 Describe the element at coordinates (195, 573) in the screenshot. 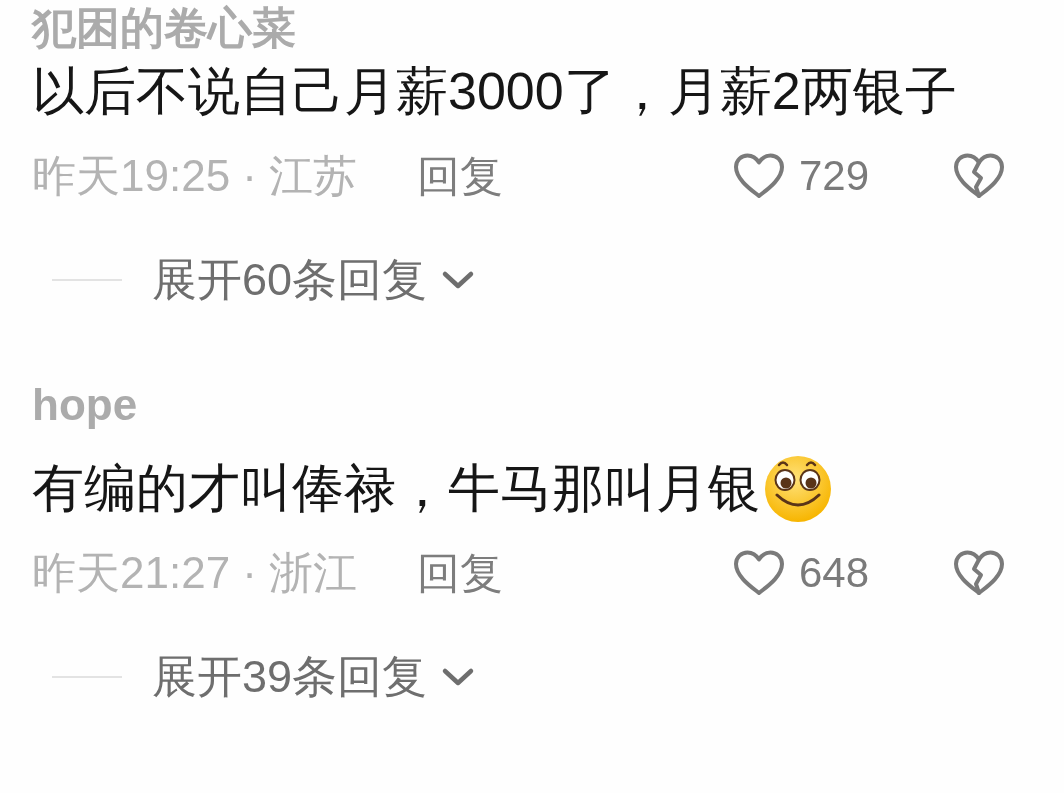

I see `comment-meta: 昨天21:27 · 浙江` at that location.